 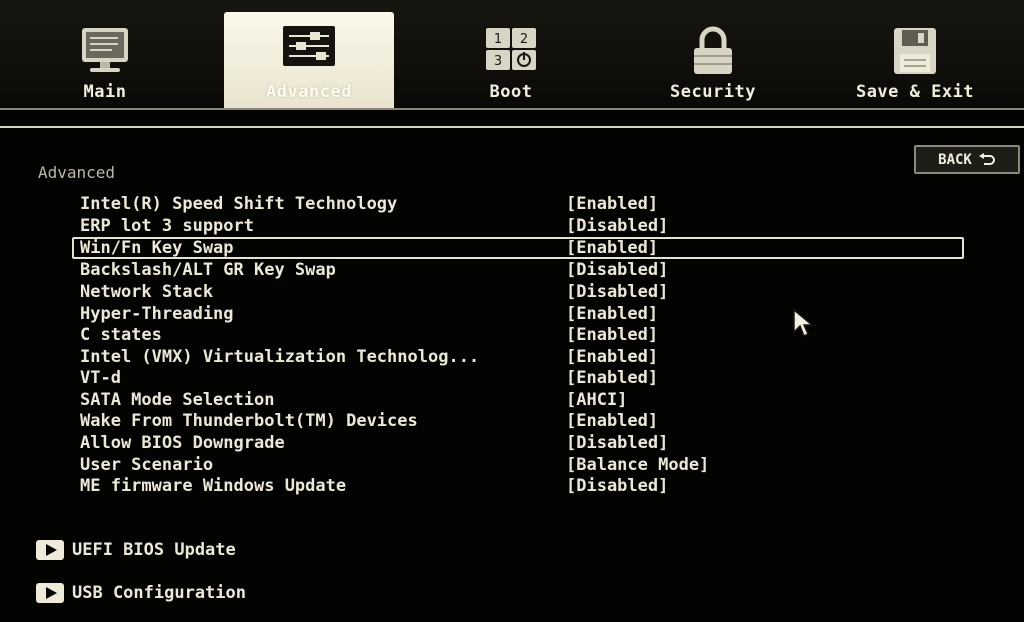 What do you see at coordinates (518, 443) in the screenshot?
I see `setting-row-bios-downgrade: Allow BIOS Downgrade [Disabled]` at bounding box center [518, 443].